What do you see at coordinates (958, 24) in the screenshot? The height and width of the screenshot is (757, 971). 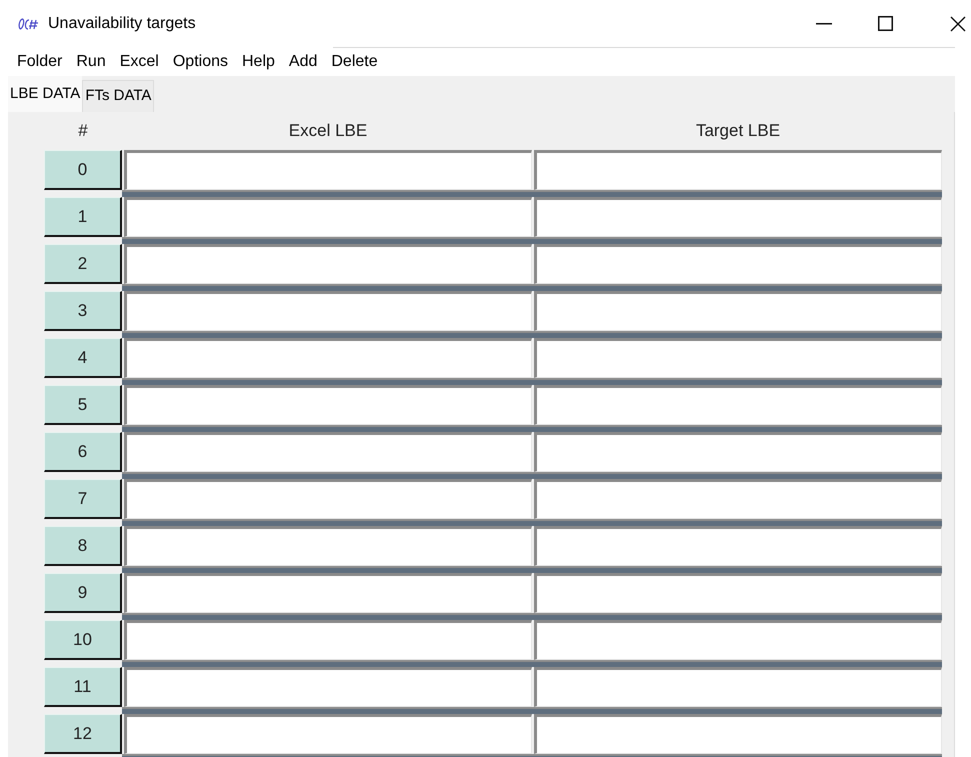 I see `close-icon` at bounding box center [958, 24].